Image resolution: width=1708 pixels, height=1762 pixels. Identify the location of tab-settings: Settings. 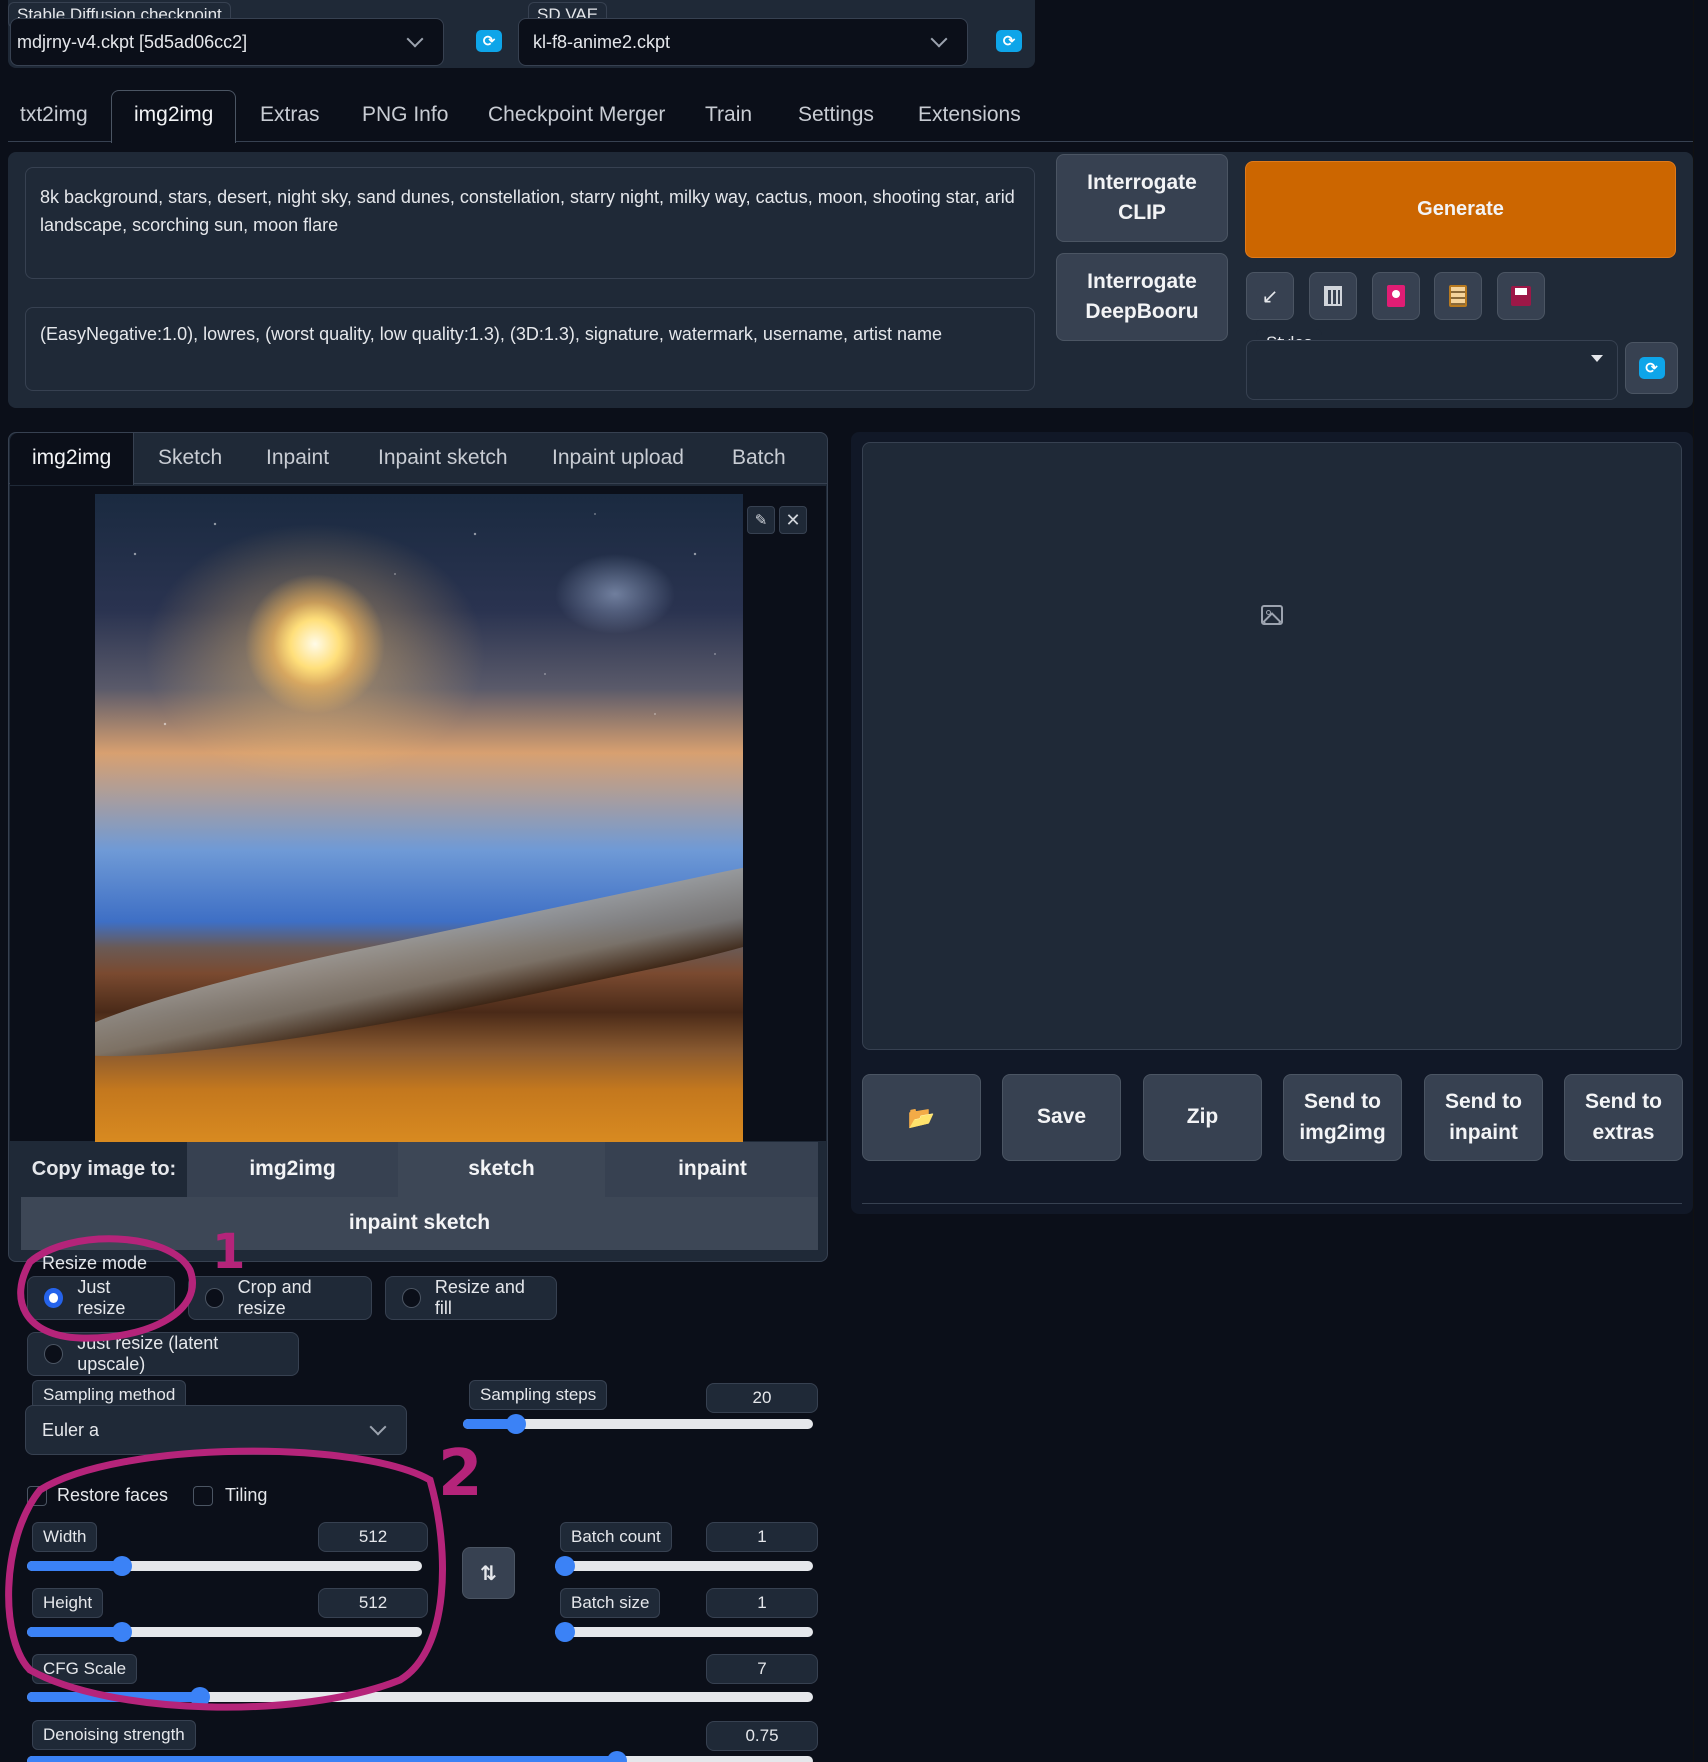
(836, 115).